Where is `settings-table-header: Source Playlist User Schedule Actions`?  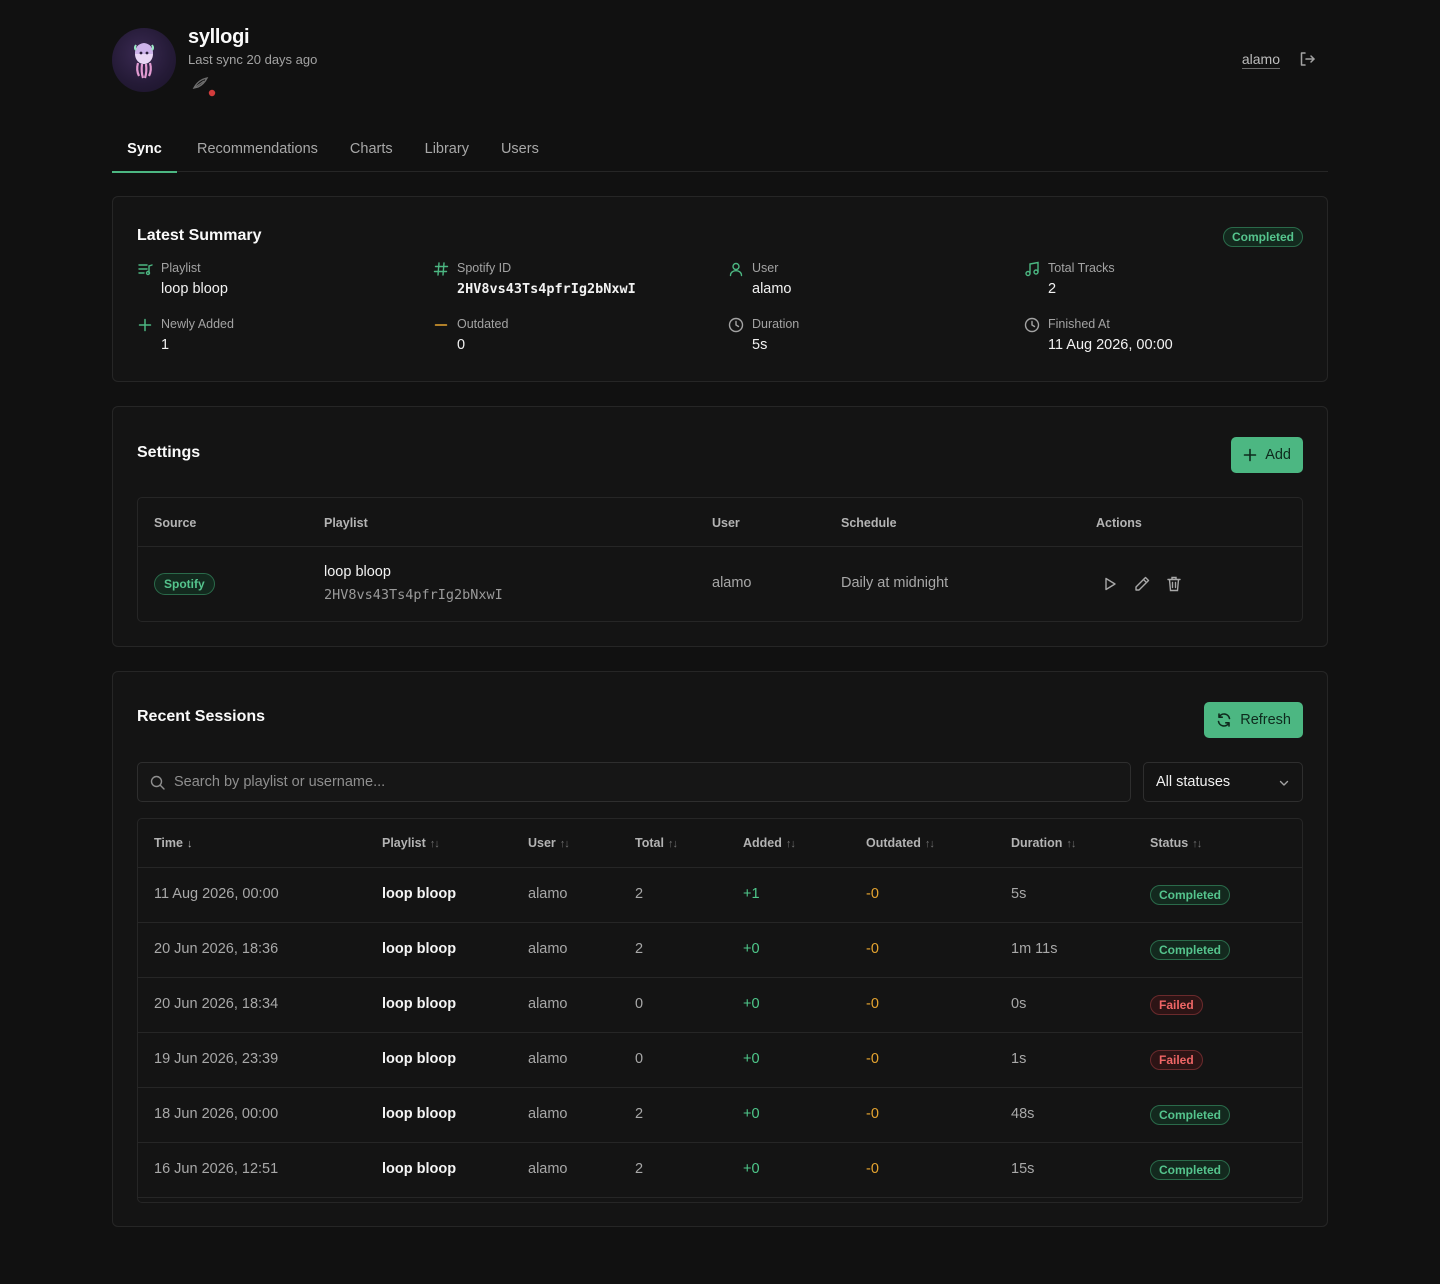 settings-table-header: Source Playlist User Schedule Actions is located at coordinates (720, 522).